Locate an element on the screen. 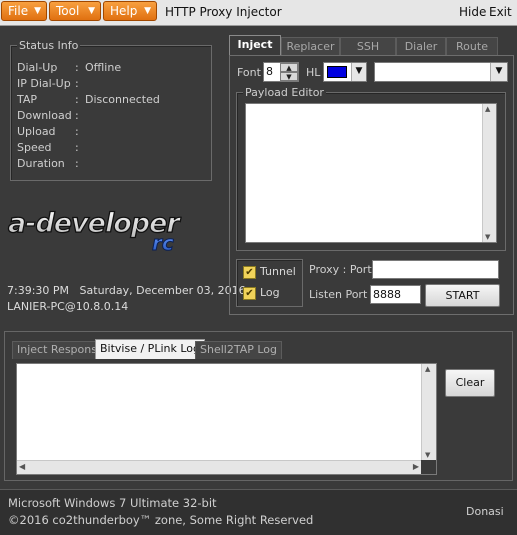 Image resolution: width=517 pixels, height=535 pixels. hl-label: HL is located at coordinates (313, 72).